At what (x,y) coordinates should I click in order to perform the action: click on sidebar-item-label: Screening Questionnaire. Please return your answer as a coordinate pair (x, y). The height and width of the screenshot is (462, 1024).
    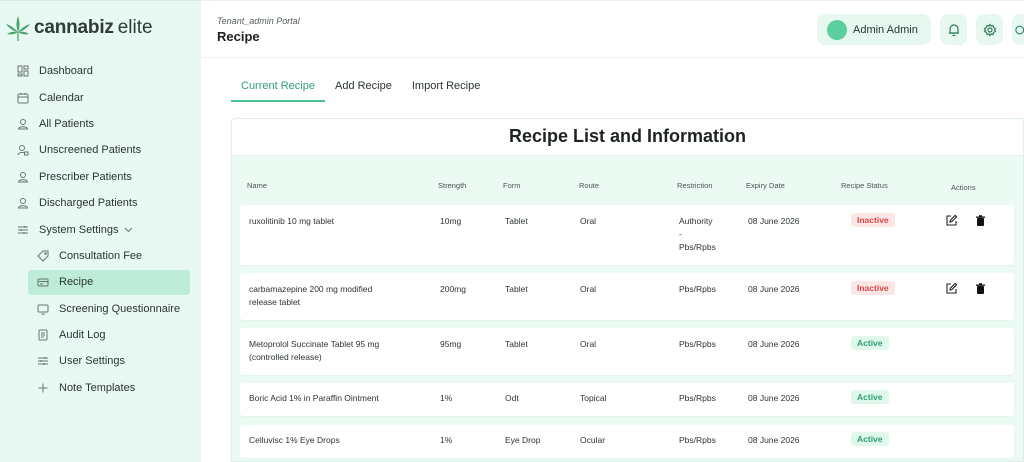
    Looking at the image, I should click on (120, 308).